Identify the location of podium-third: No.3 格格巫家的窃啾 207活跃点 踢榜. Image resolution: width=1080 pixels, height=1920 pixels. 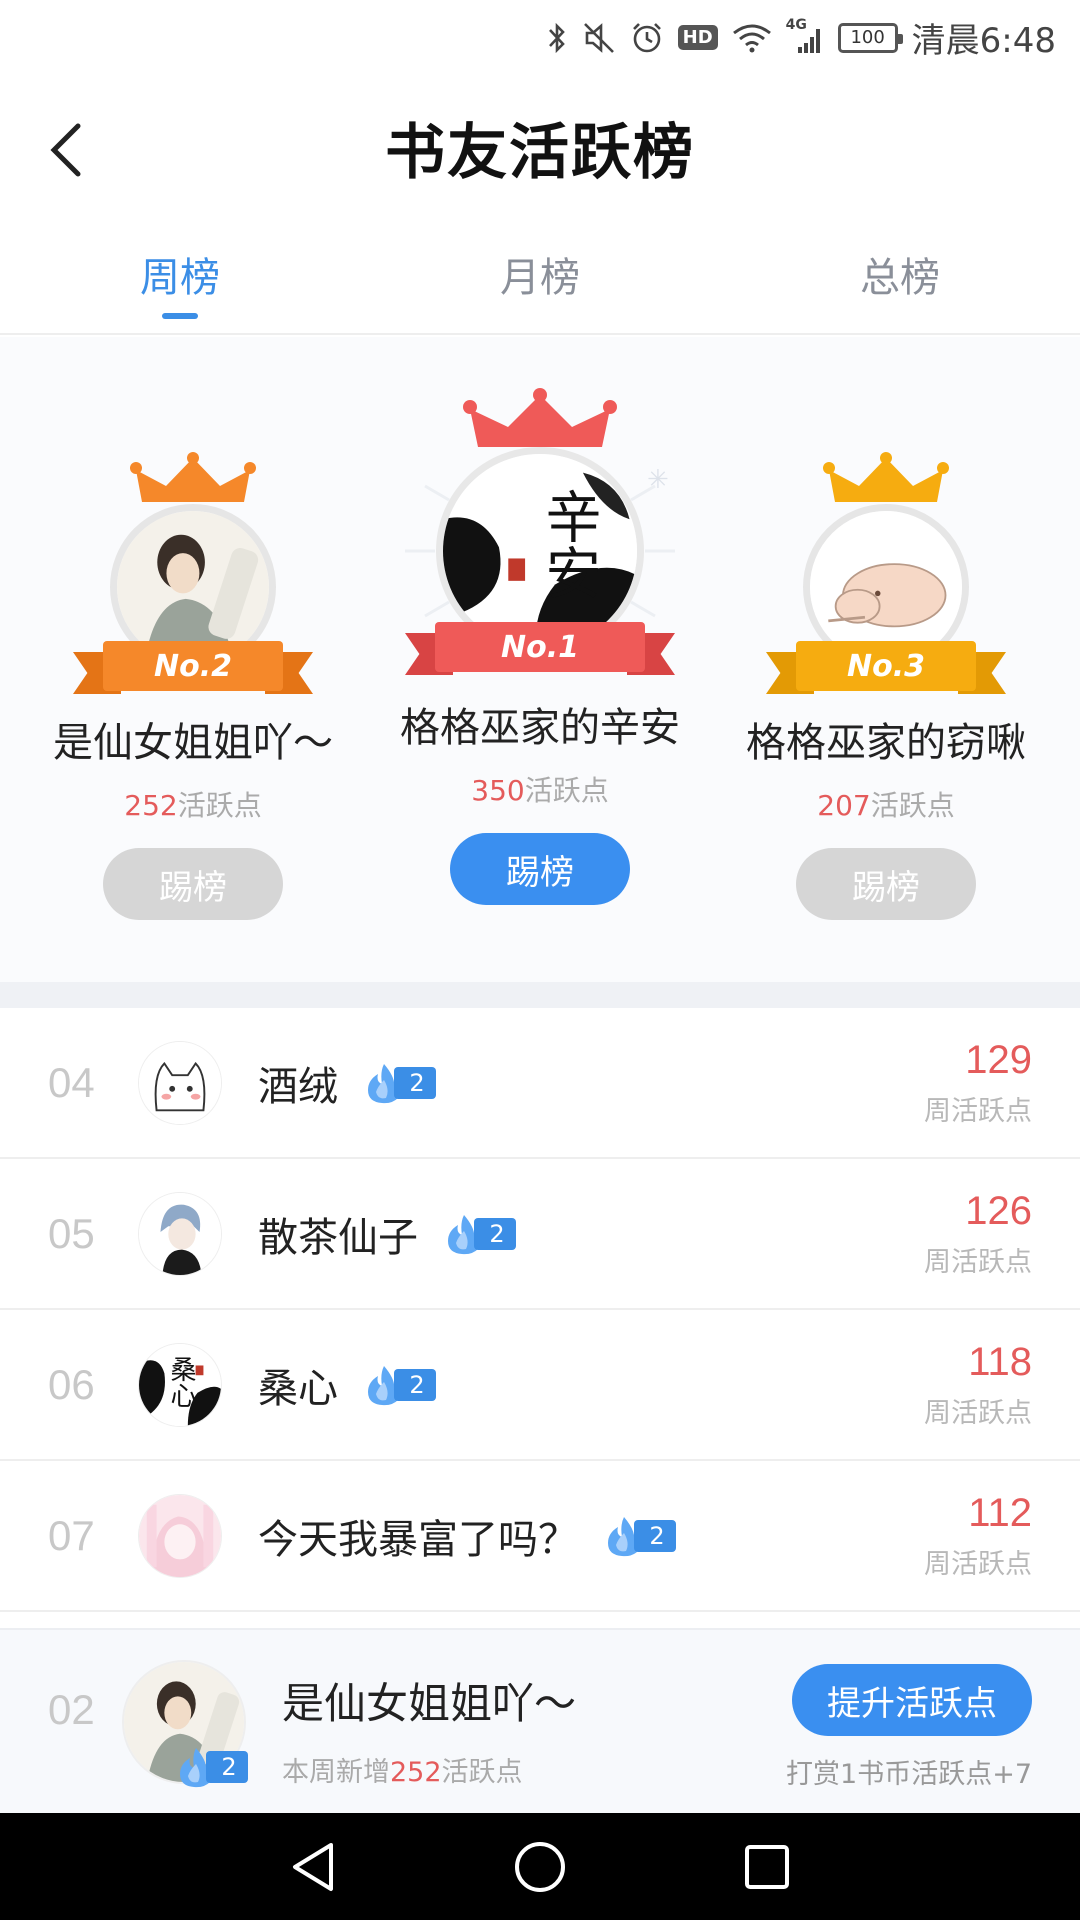
(886, 686).